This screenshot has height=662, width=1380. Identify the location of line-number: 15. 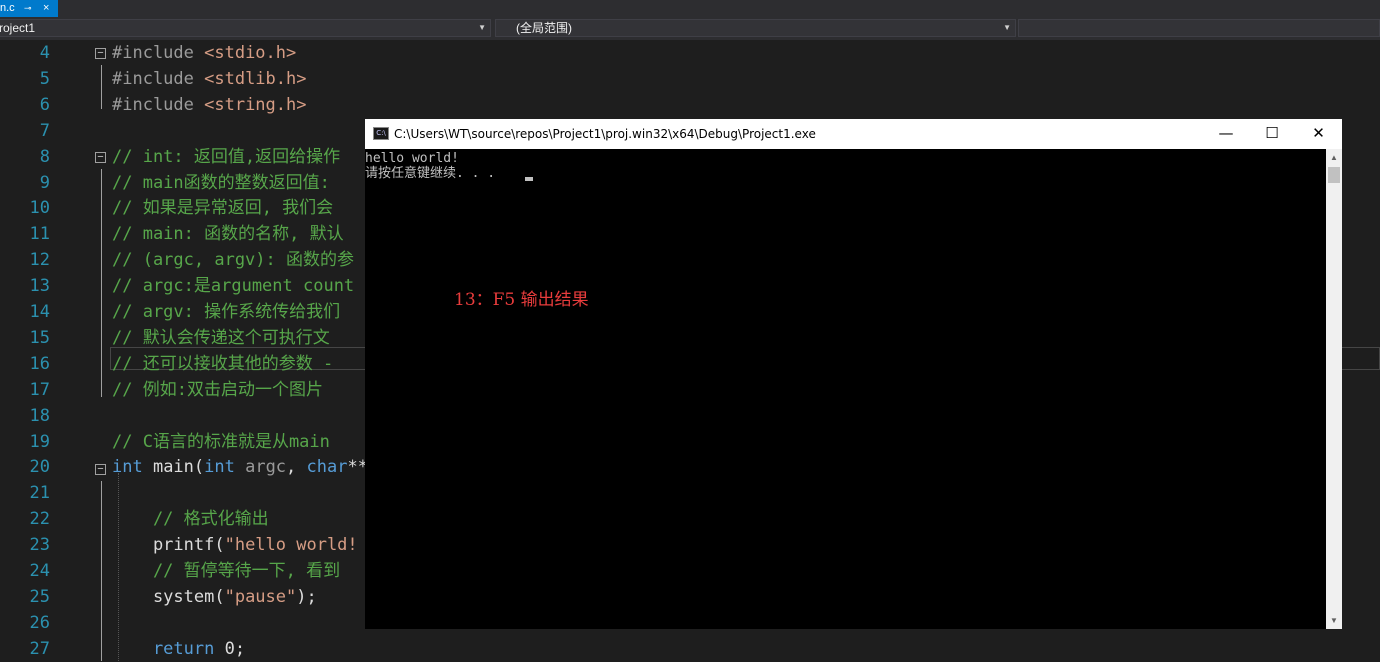
(39, 337).